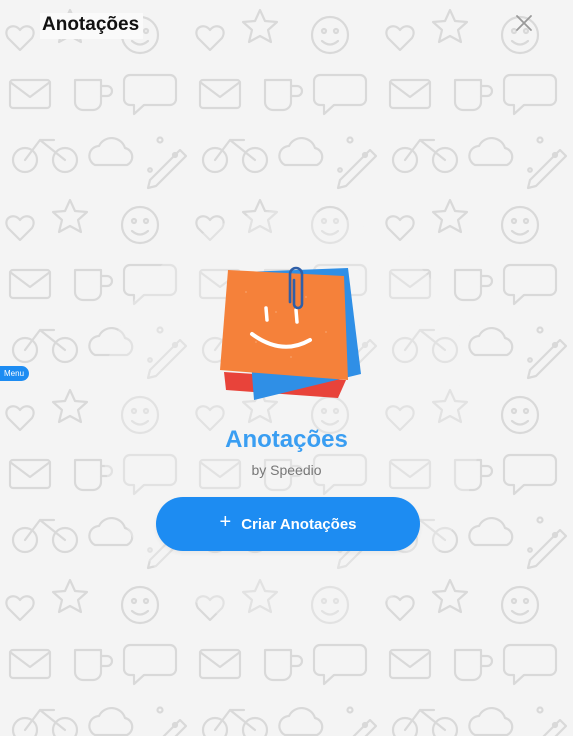 This screenshot has width=573, height=736. Describe the element at coordinates (286, 470) in the screenshot. I see `app-author: by Speedio` at that location.